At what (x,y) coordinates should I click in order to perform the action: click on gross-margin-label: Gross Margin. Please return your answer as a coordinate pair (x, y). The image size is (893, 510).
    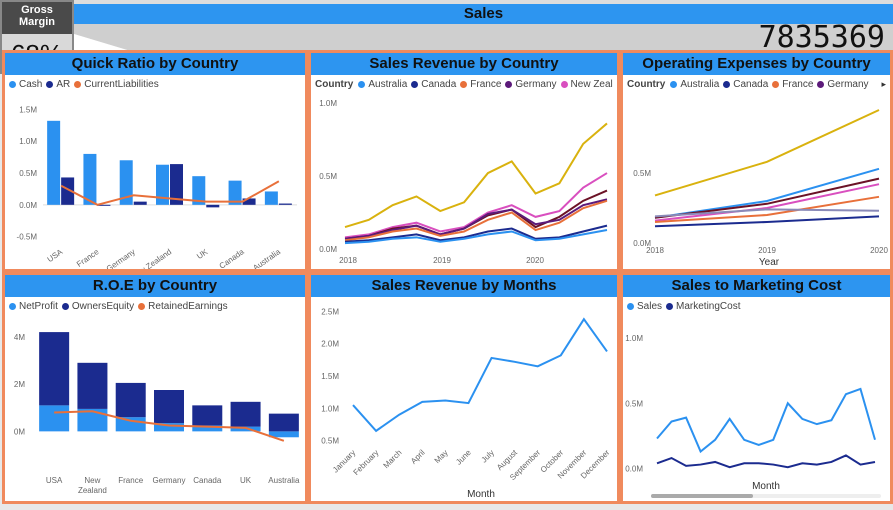
    Looking at the image, I should click on (37, 18).